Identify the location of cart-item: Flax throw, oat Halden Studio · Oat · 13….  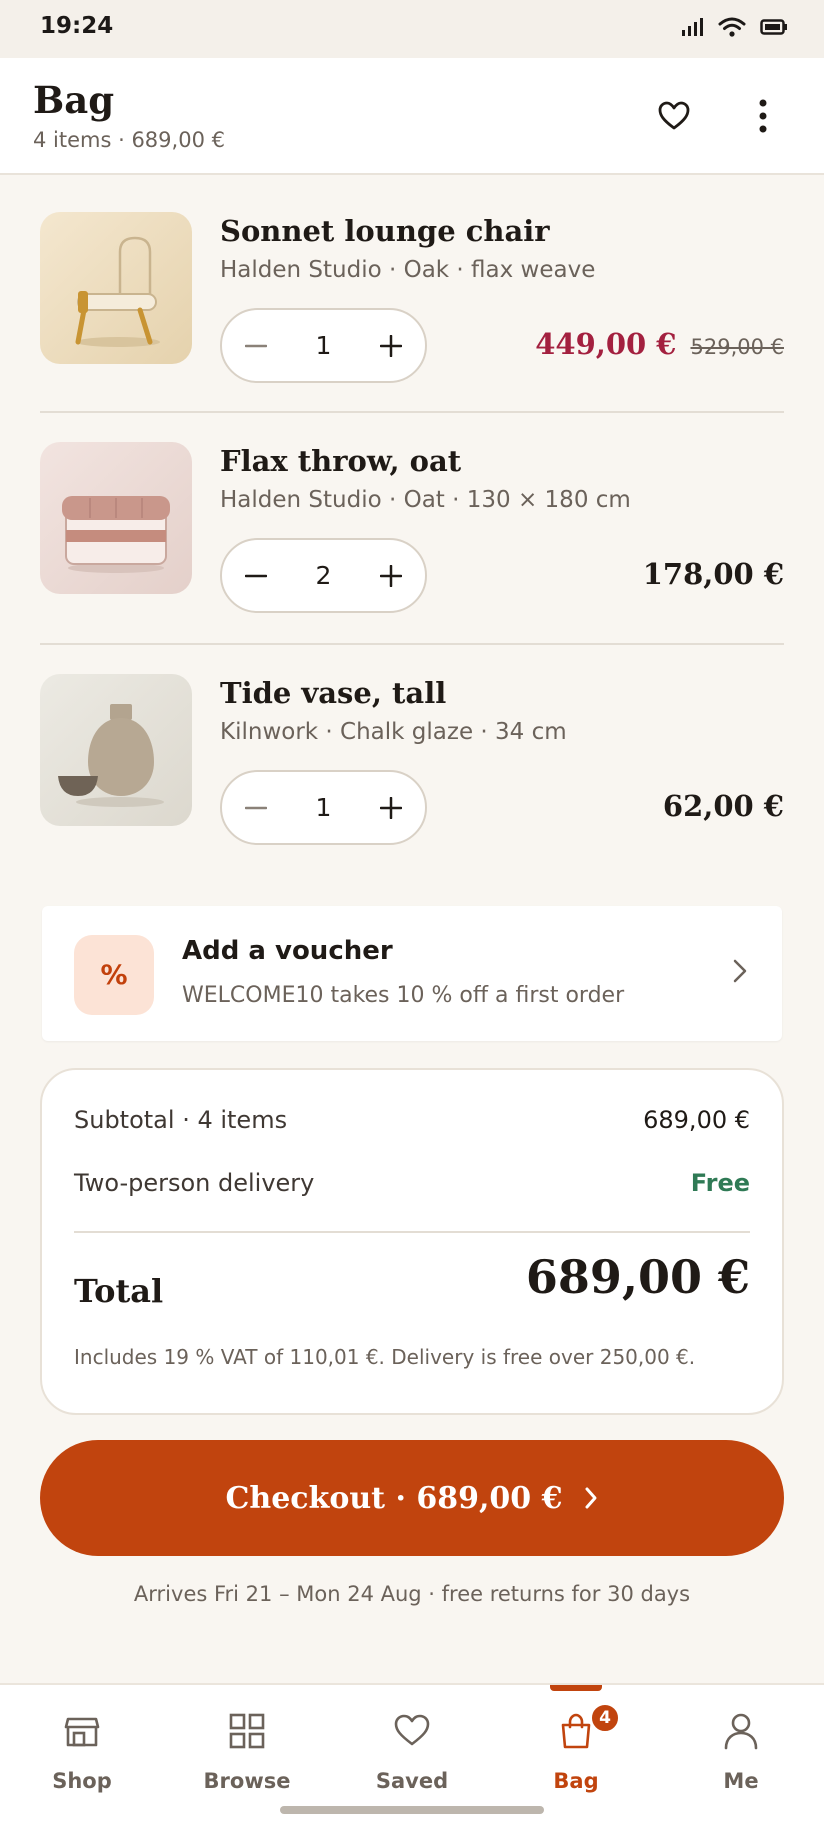
(412, 557).